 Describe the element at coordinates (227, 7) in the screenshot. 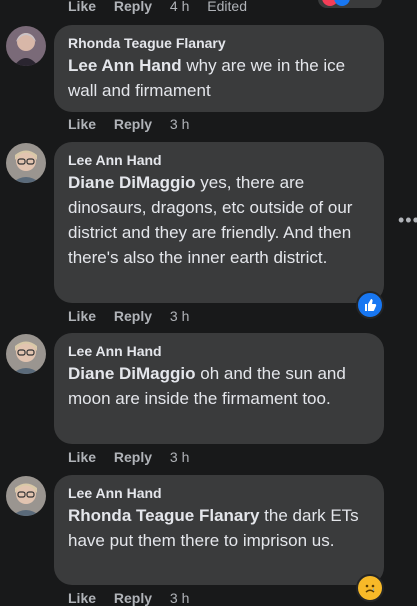

I see `edited-label: Edited` at that location.